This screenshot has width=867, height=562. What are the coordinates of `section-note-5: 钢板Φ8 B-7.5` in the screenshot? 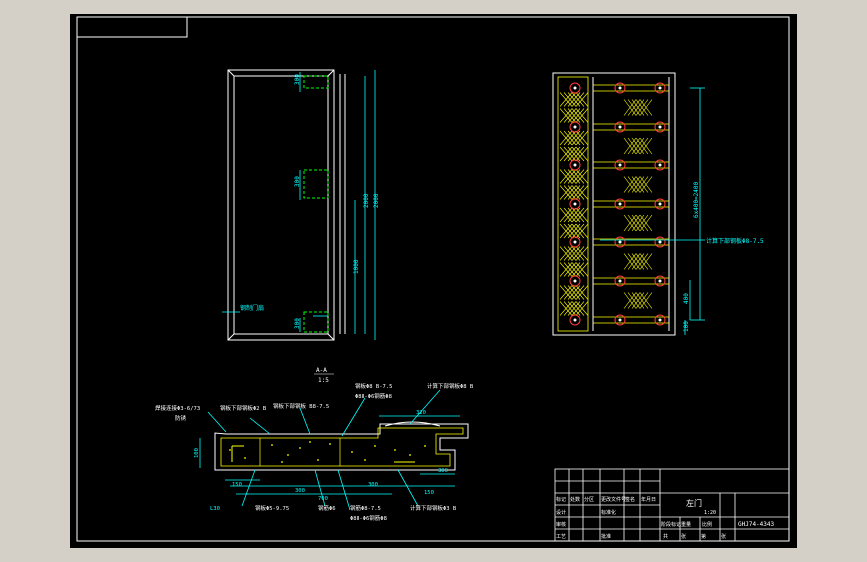 It's located at (374, 386).